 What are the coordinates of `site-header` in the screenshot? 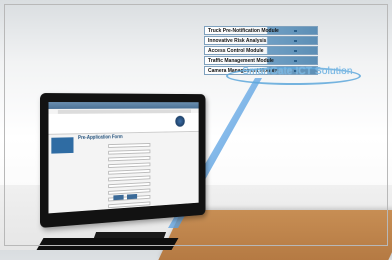 It's located at (124, 124).